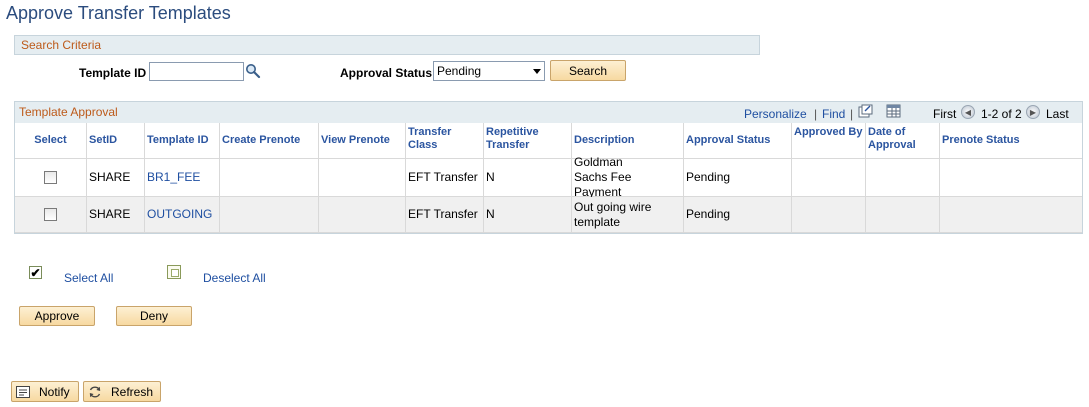  Describe the element at coordinates (95, 392) in the screenshot. I see `refresh-icon` at that location.